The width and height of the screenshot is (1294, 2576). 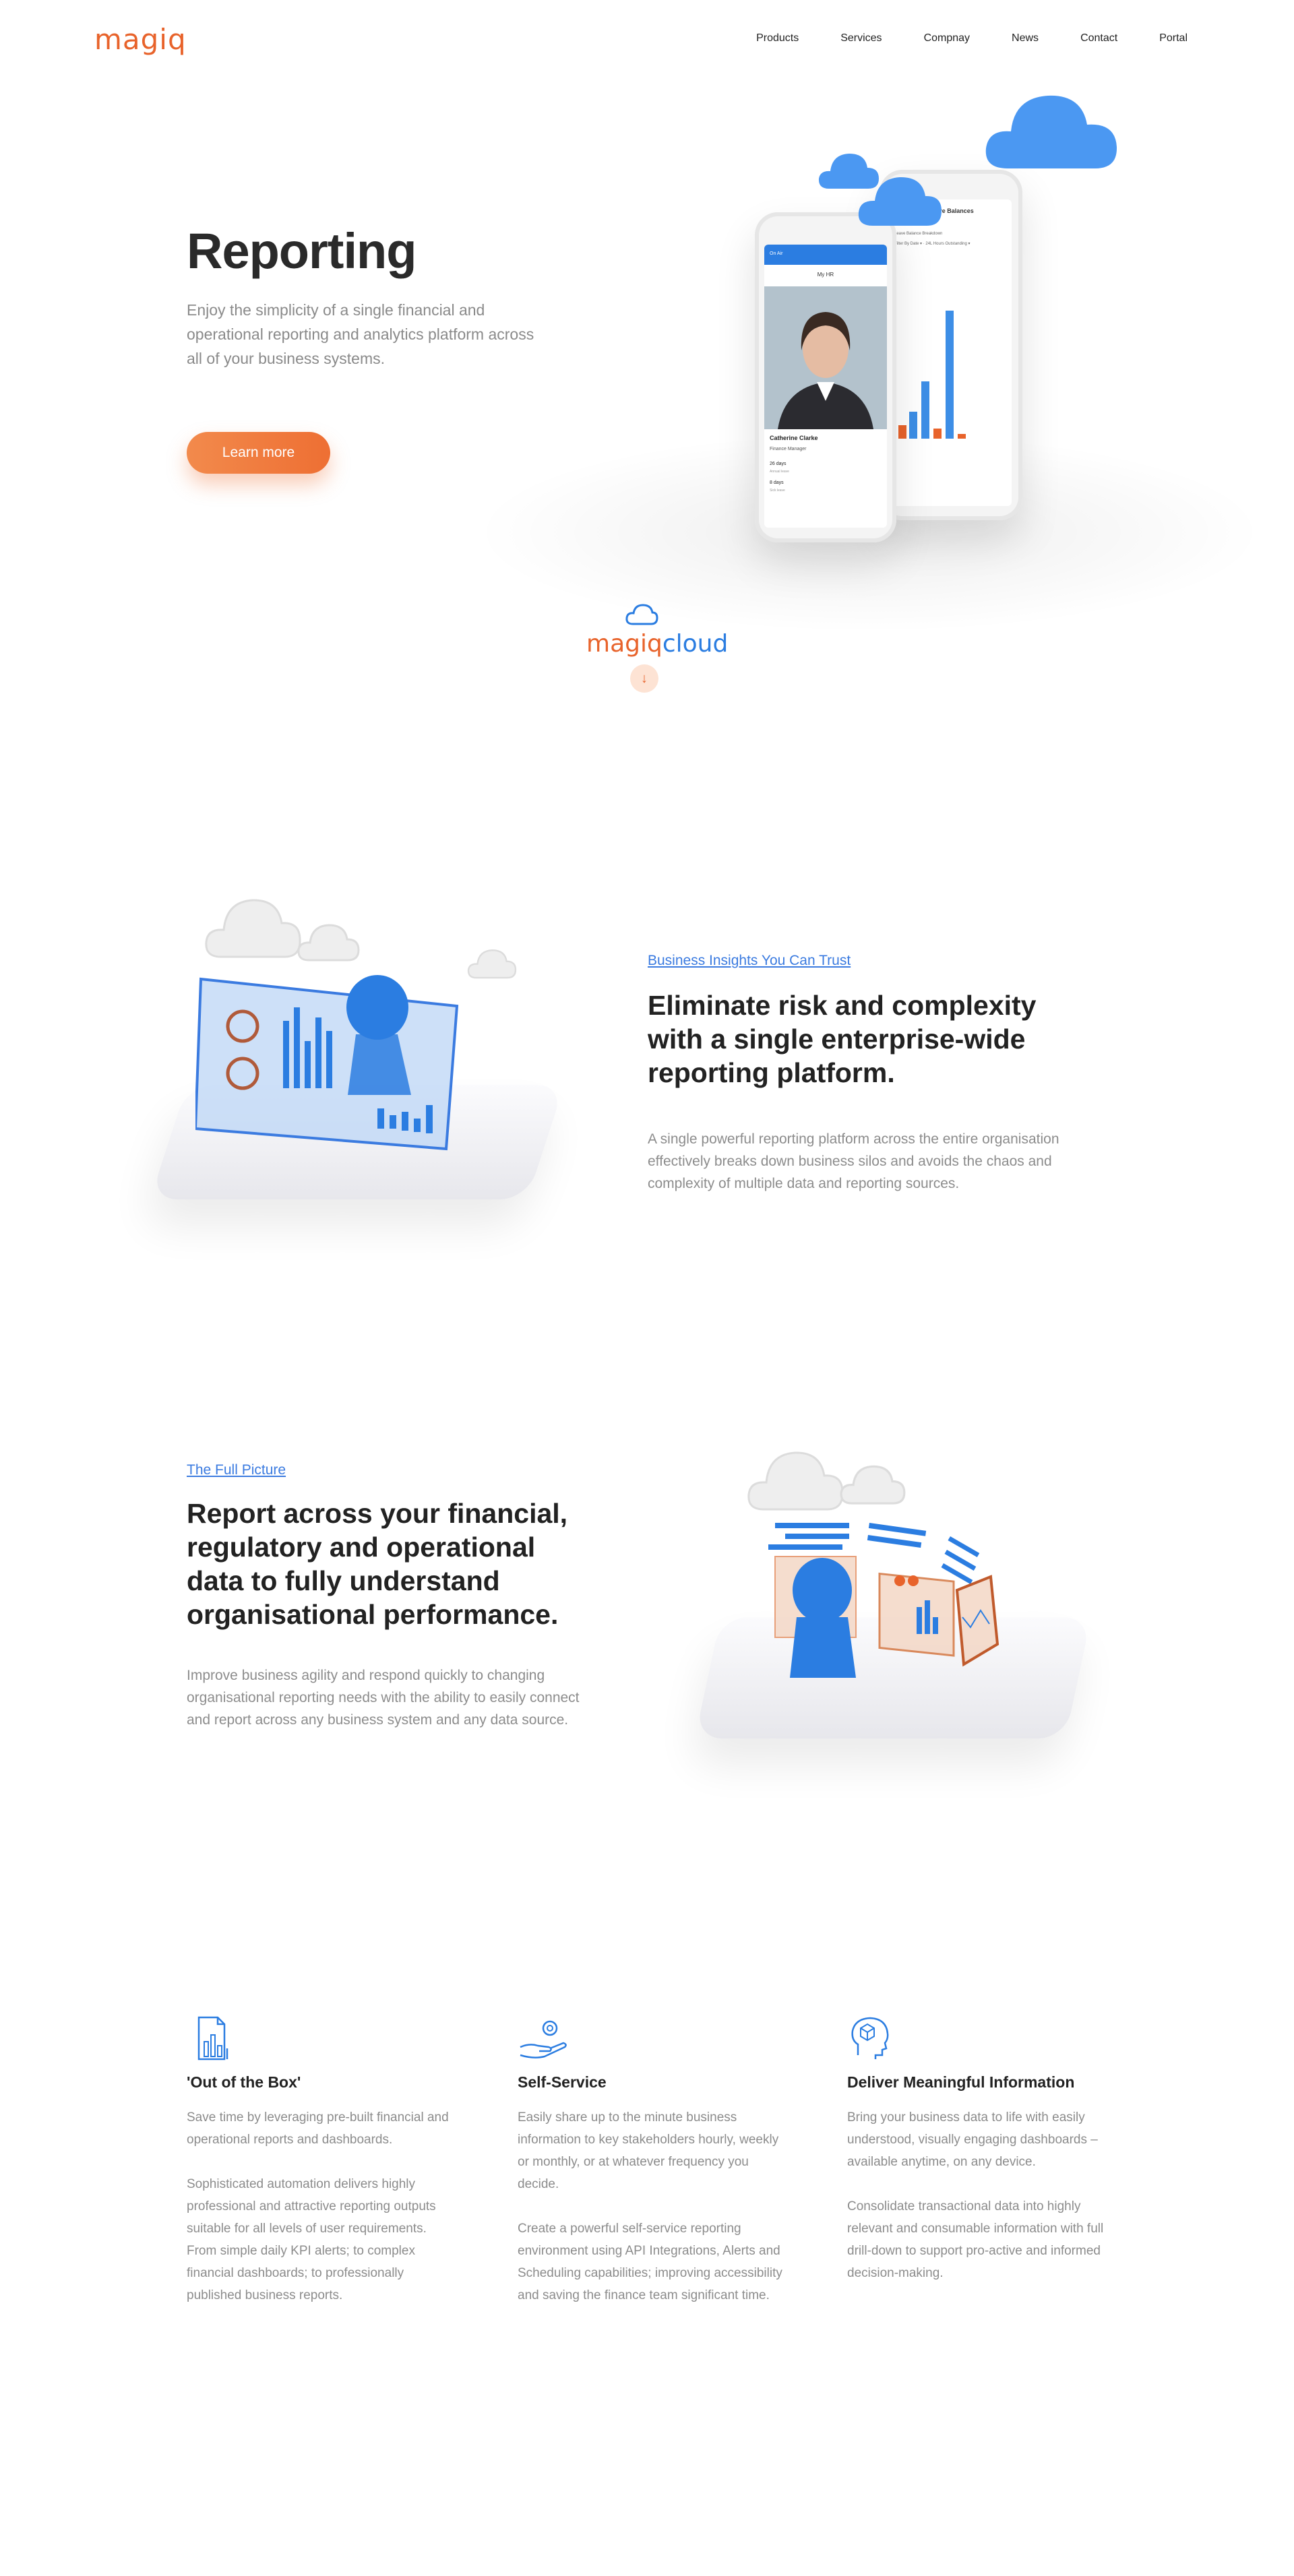 I want to click on learn-more-button: Learn more, so click(x=258, y=453).